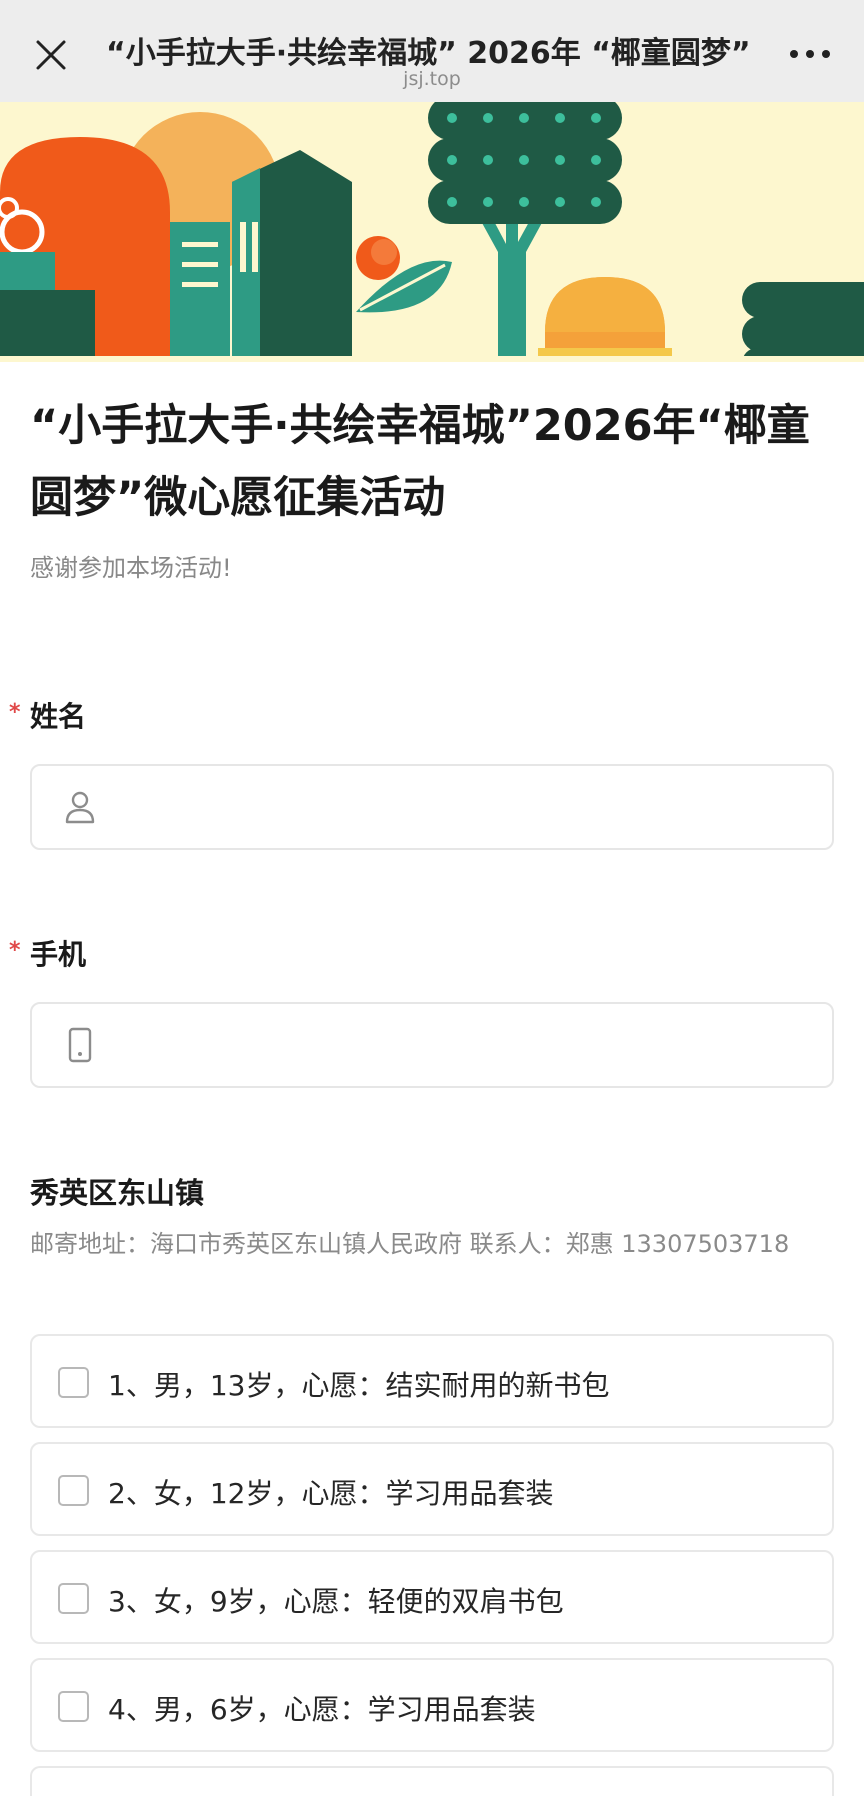  I want to click on person-icon, so click(80, 807).